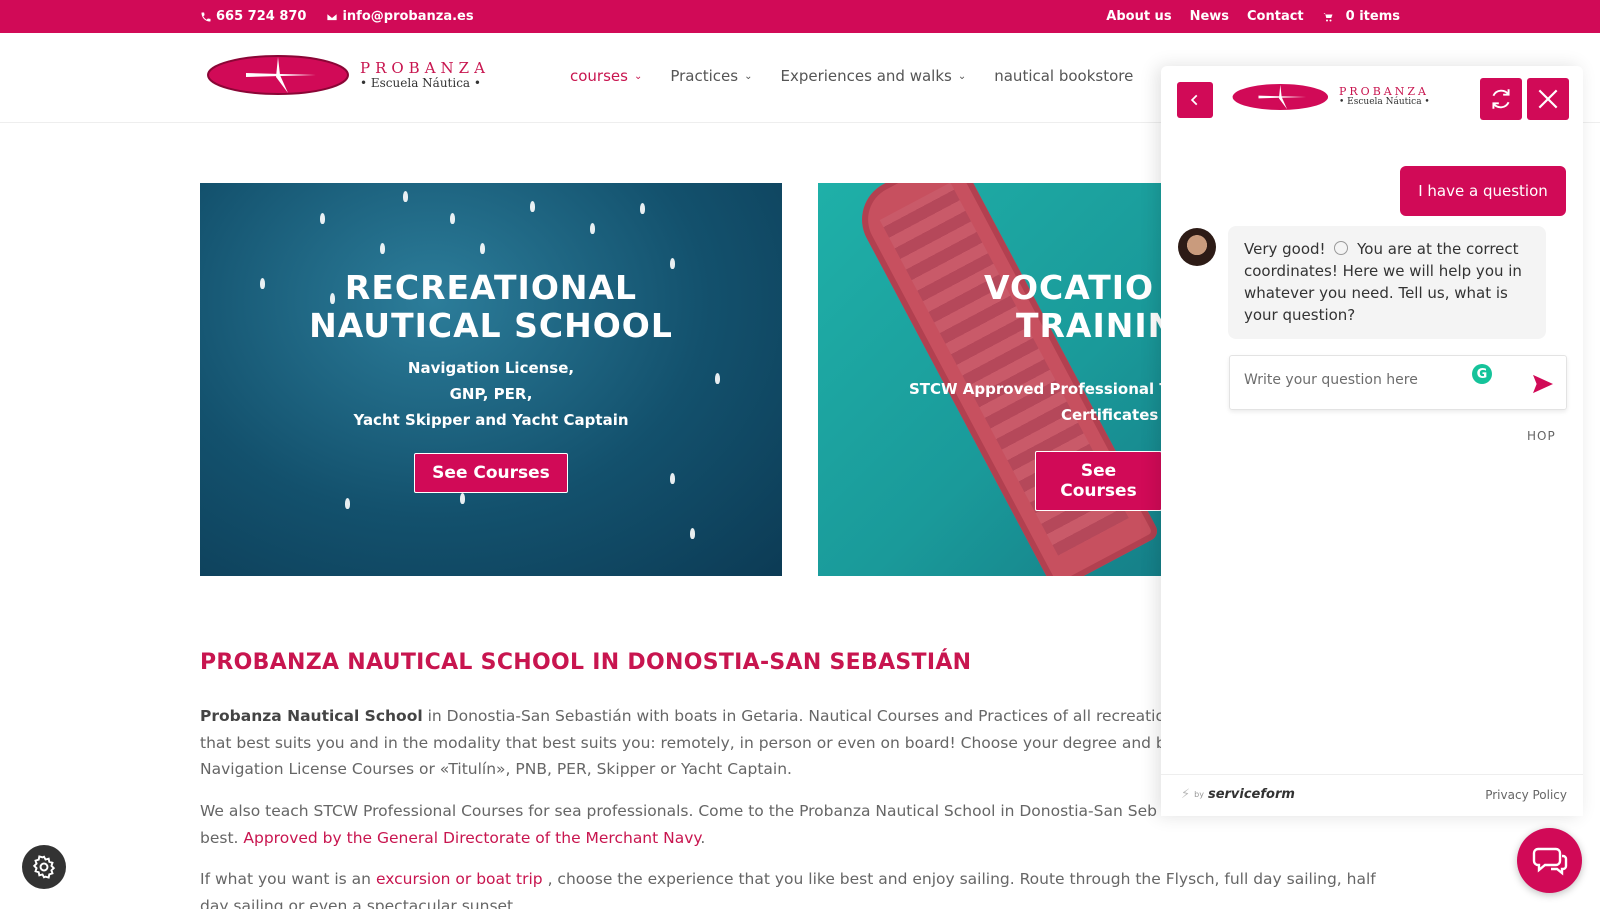  I want to click on para2-line2: best., so click(219, 837).